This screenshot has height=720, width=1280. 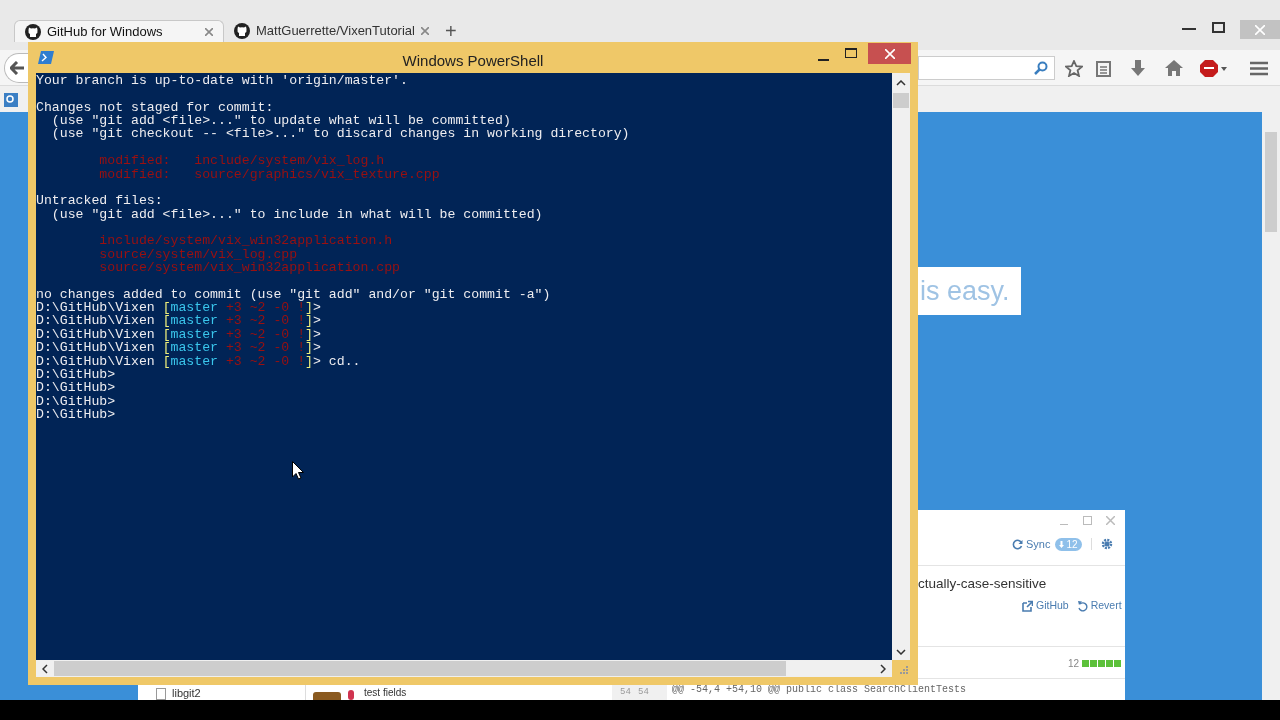 I want to click on branch-name: ctually-case-sensitive, so click(x=982, y=584).